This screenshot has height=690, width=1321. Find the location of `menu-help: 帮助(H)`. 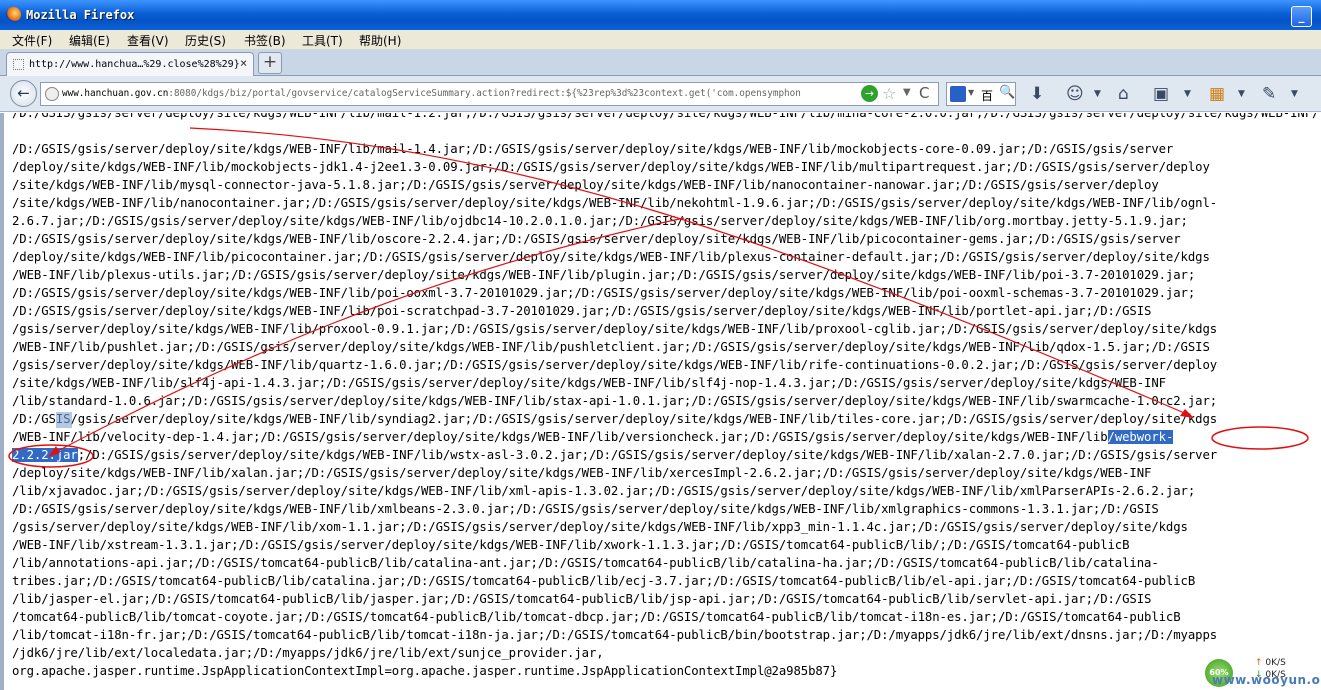

menu-help: 帮助(H) is located at coordinates (380, 40).